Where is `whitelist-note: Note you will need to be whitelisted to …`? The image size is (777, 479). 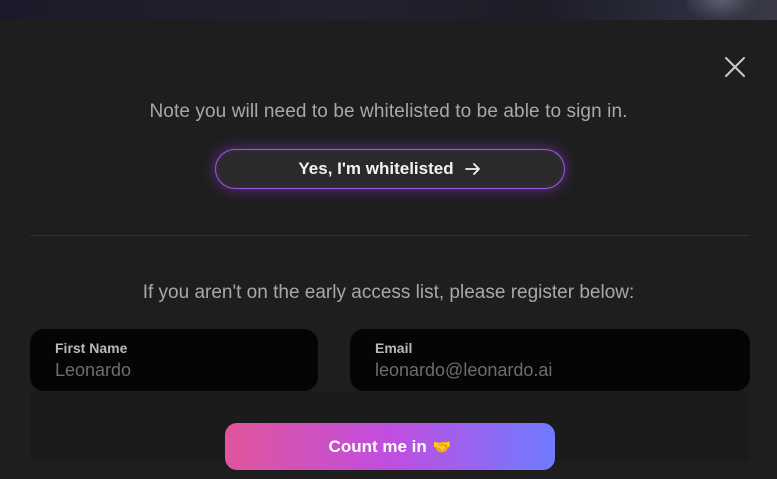
whitelist-note: Note you will need to be whitelisted to … is located at coordinates (388, 111).